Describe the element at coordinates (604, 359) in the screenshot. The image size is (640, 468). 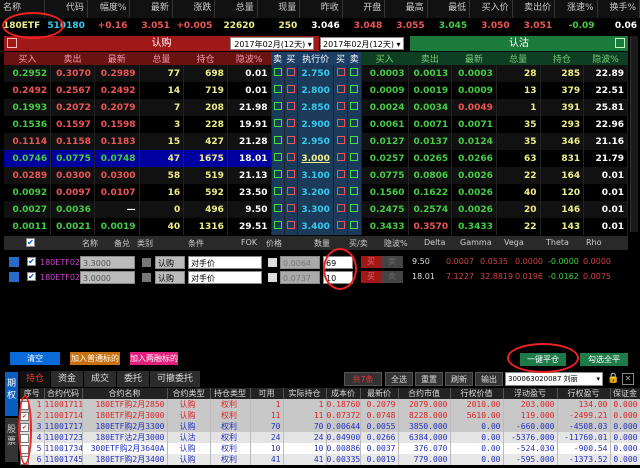
I see `close-checked-button: 勾选全平` at that location.